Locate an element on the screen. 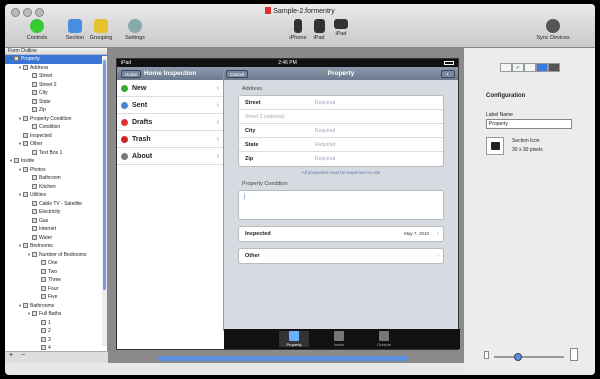  outline-row-label: Five is located at coordinates (53, 297).